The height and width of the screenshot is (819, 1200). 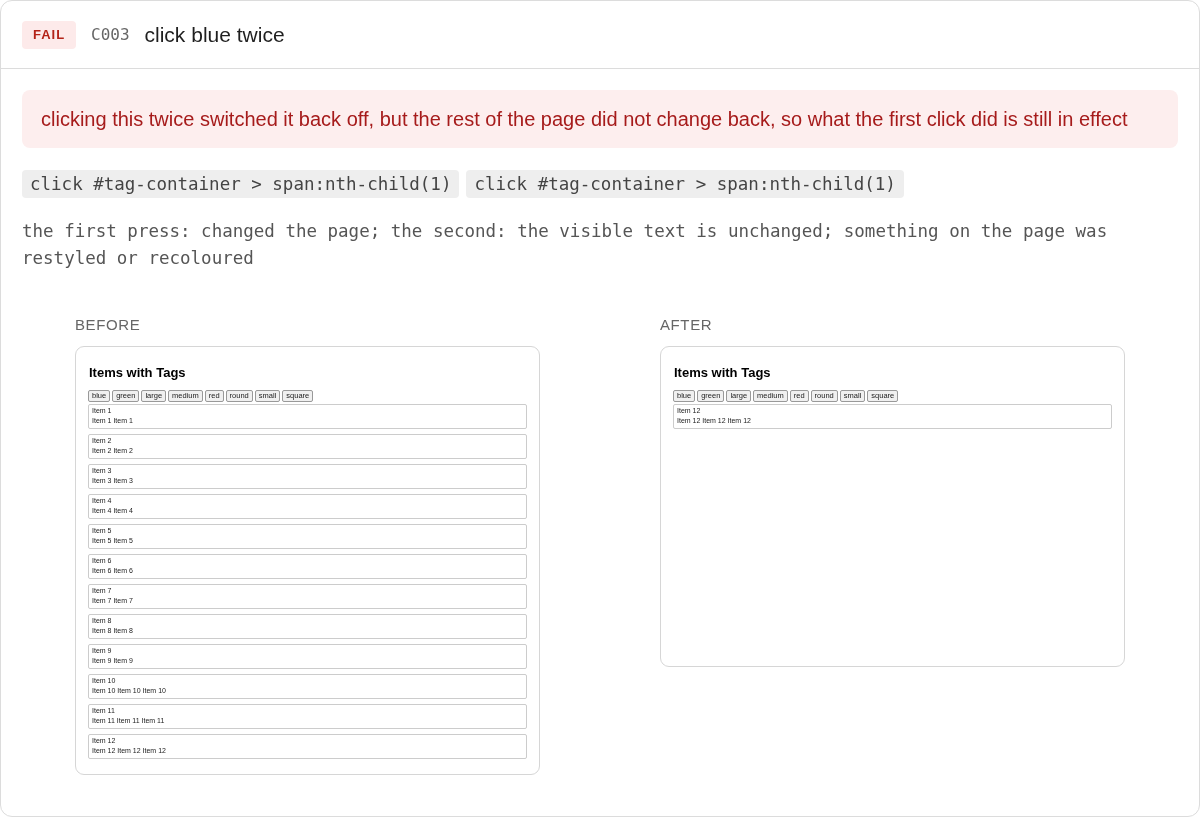 What do you see at coordinates (49, 34) in the screenshot?
I see `status-badge: FAIL` at bounding box center [49, 34].